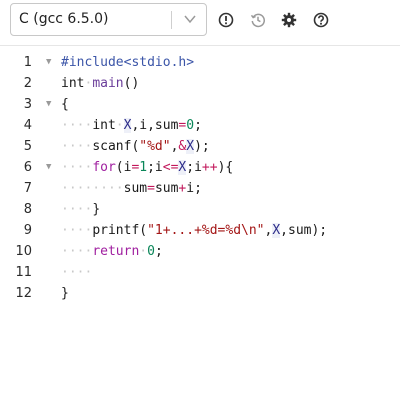 This screenshot has width=400, height=412. I want to click on line-number: 1, so click(27, 62).